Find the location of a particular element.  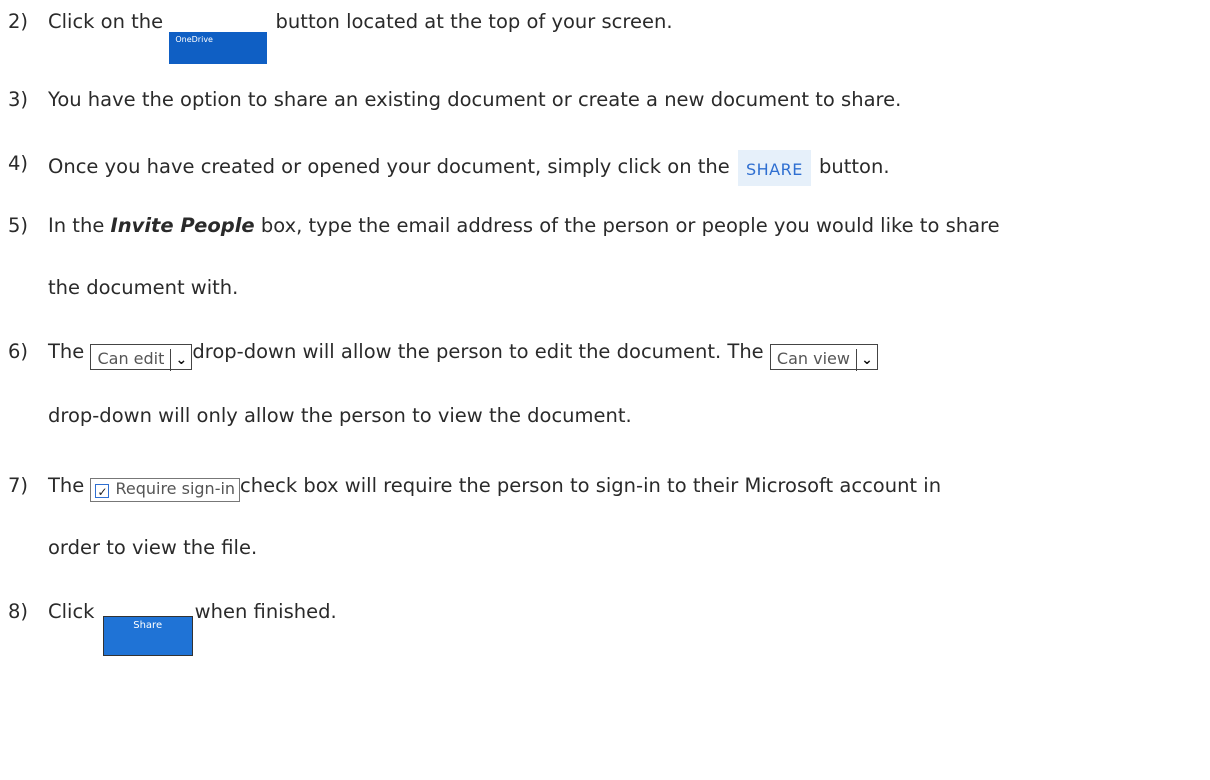

onedrive-button: OneDrive is located at coordinates (218, 48).